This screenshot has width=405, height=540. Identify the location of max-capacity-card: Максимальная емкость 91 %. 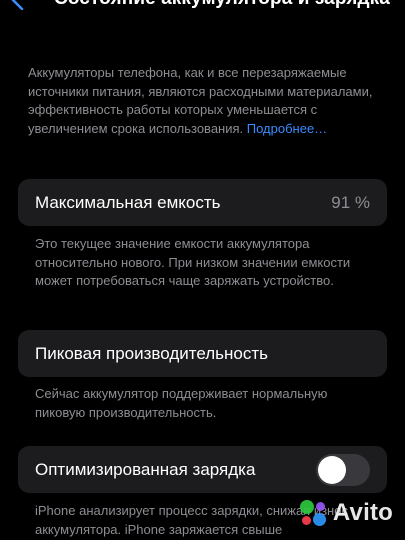
(202, 202).